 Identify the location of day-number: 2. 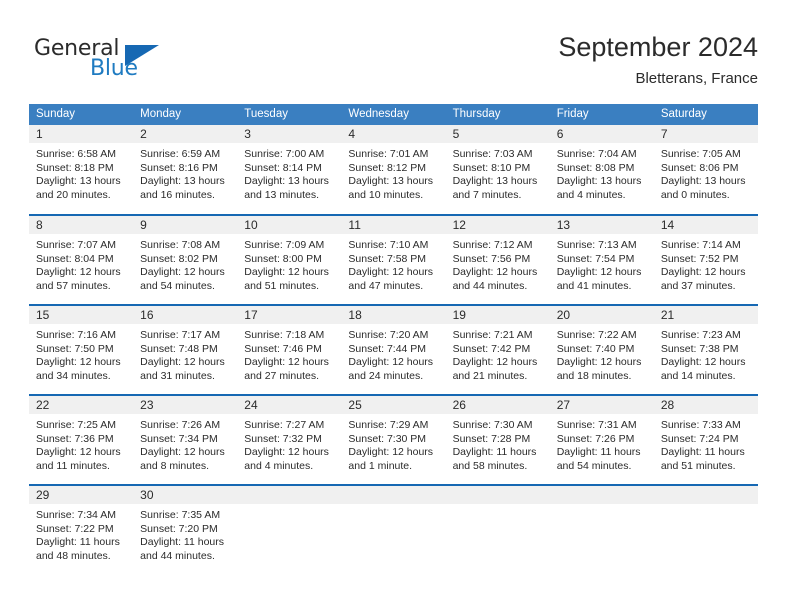
(185, 134).